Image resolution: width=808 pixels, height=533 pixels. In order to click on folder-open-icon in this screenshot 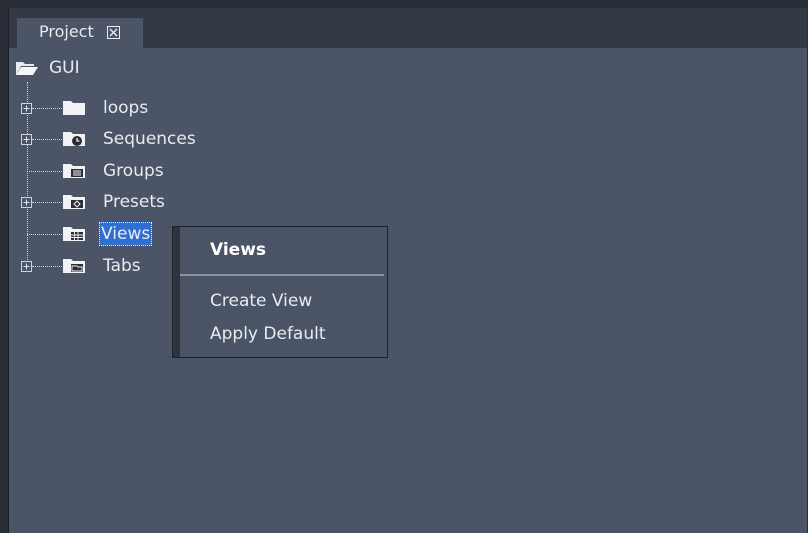, I will do `click(27, 68)`.